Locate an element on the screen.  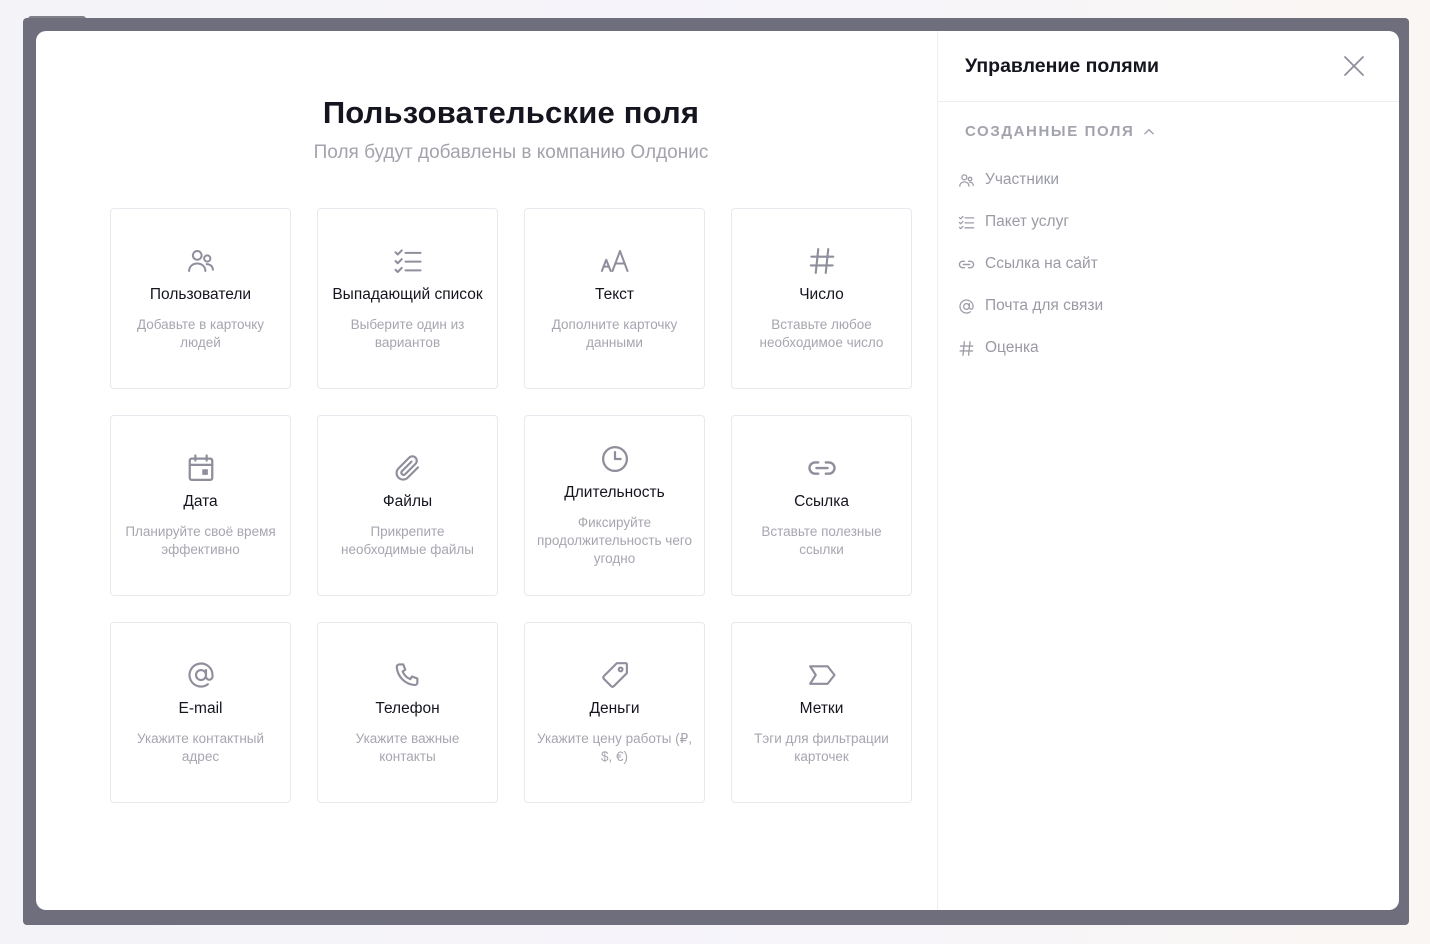
card-title: Телефон is located at coordinates (407, 708).